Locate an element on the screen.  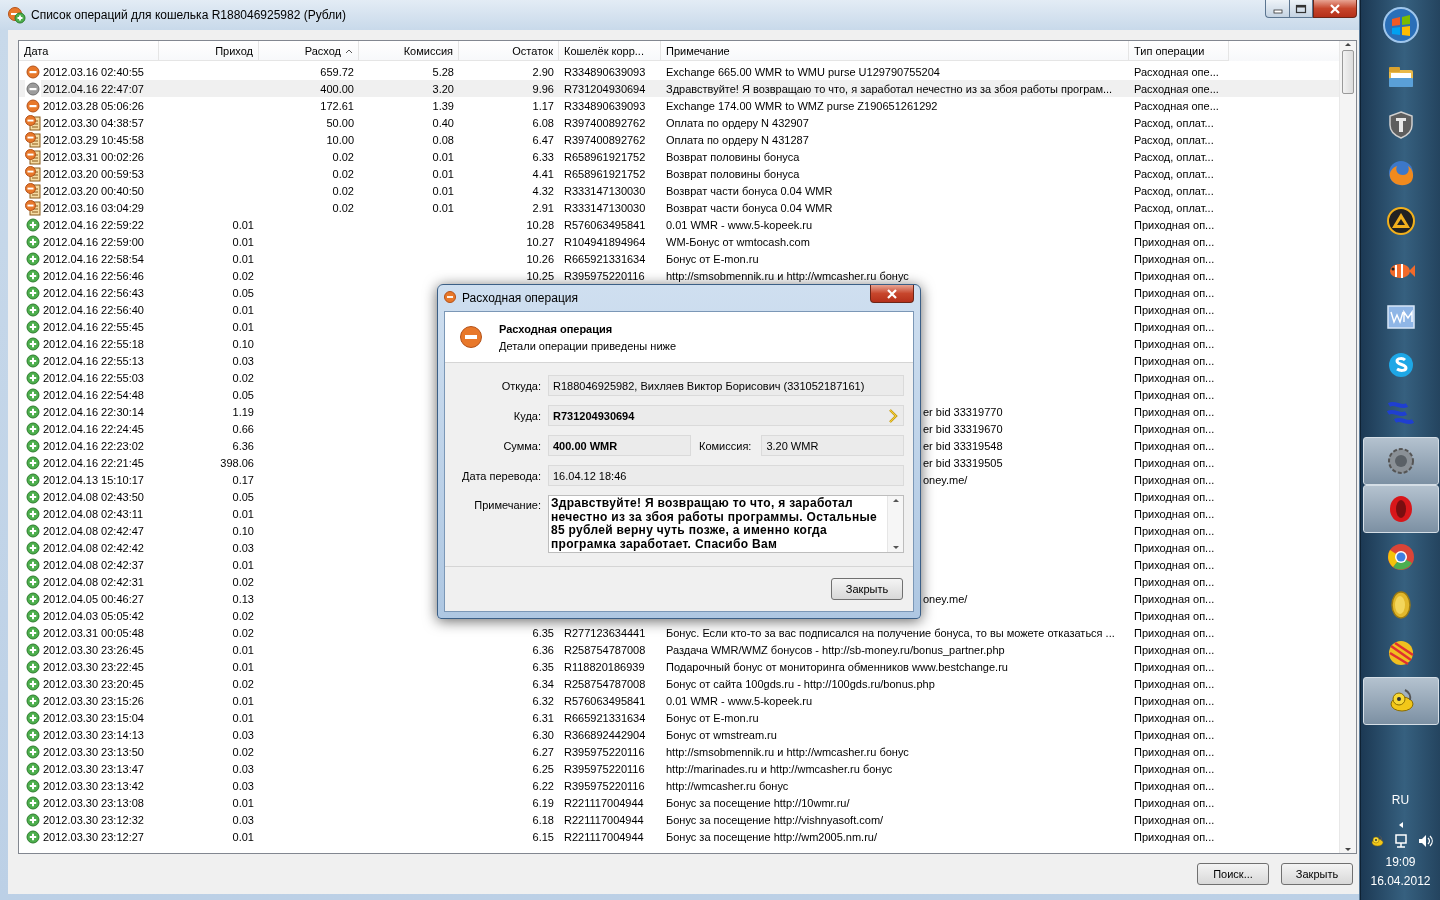
table-cell: 400.00 is located at coordinates (337, 88).